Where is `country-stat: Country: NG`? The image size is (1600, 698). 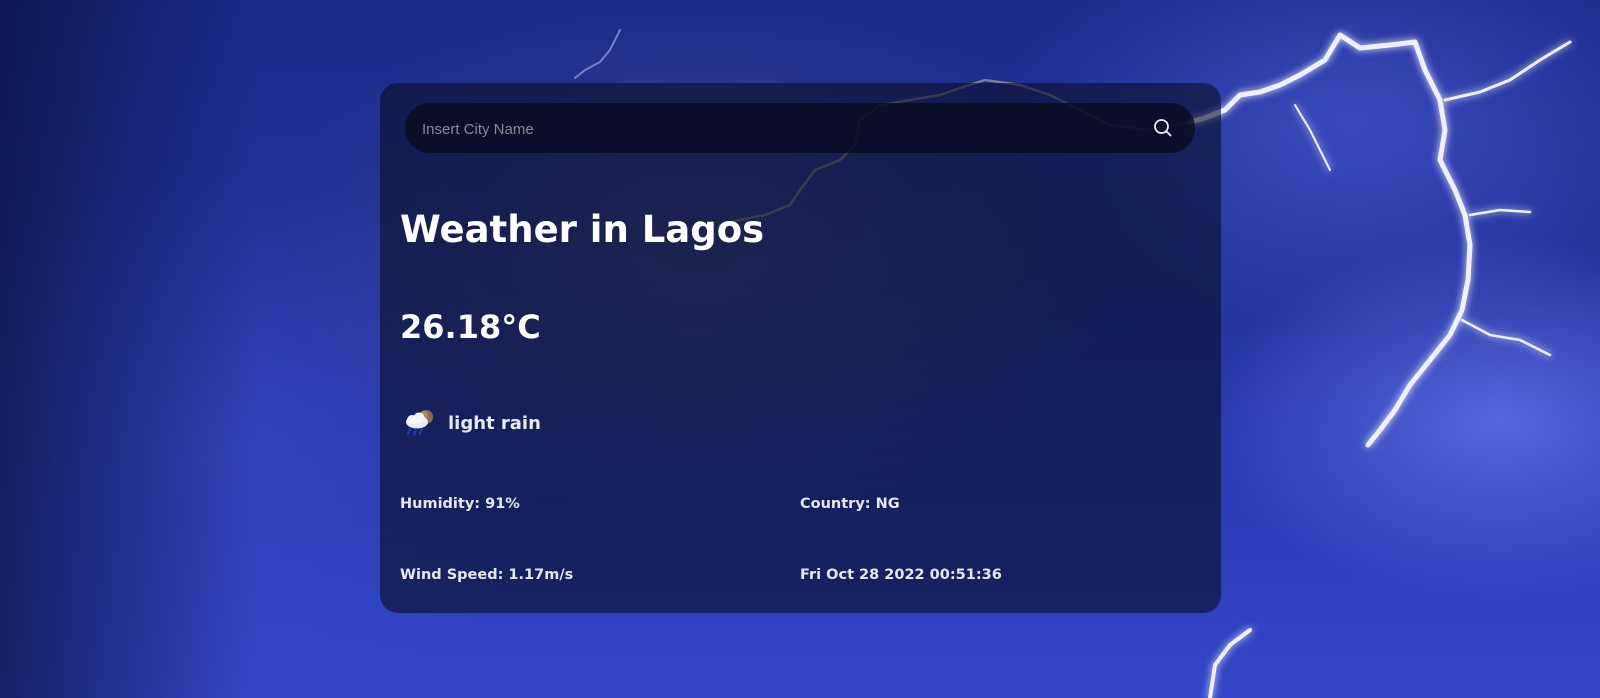
country-stat: Country: NG is located at coordinates (850, 504).